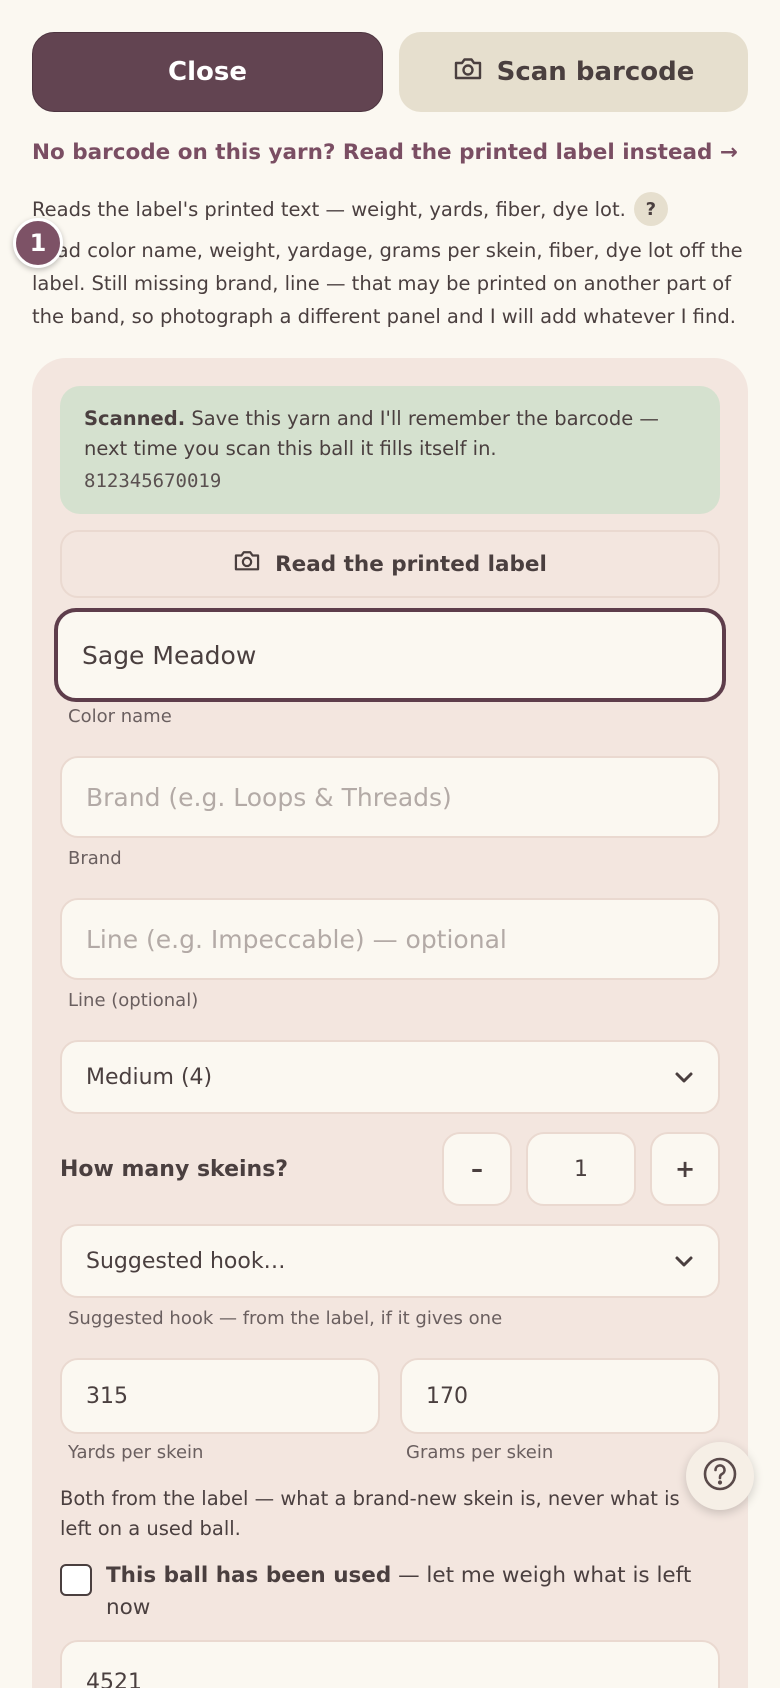 This screenshot has width=780, height=1688. I want to click on scan-barcode-button: Scan barcode, so click(573, 72).